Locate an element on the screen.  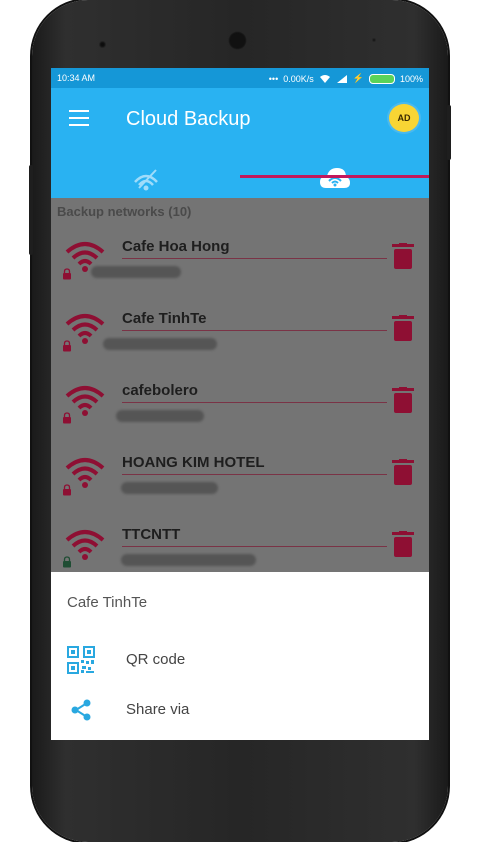
tab-local-wifi is located at coordinates (145, 178).